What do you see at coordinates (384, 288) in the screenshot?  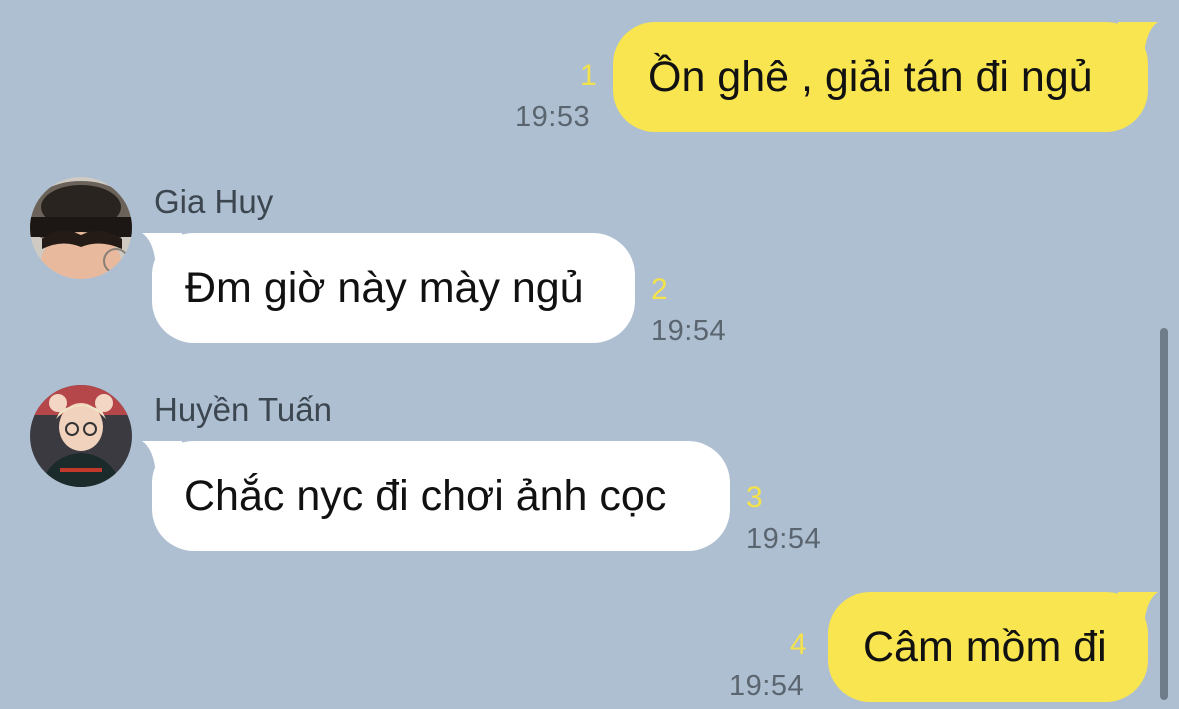 I see `message-text: Đm giờ này mày ngủ` at bounding box center [384, 288].